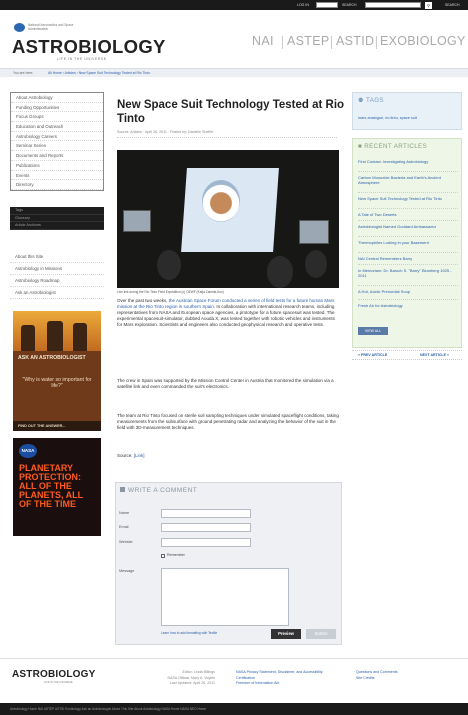  Describe the element at coordinates (57, 185) in the screenshot. I see `left-nav-item: Directory` at that location.